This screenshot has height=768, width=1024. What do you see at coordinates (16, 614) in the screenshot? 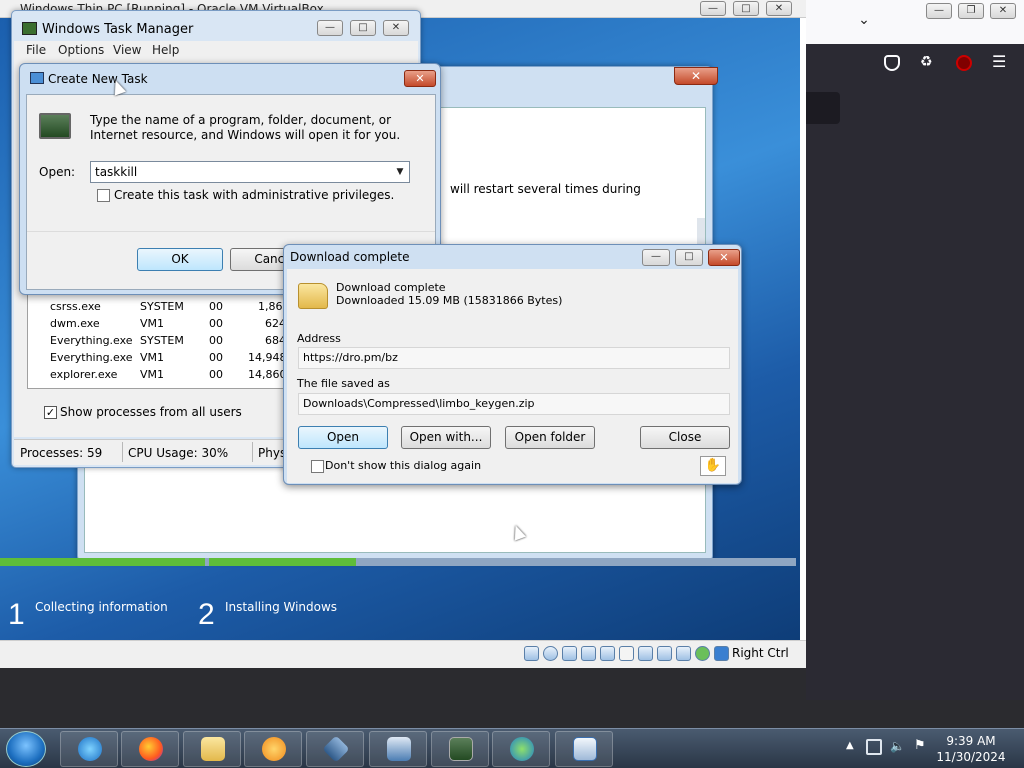
I see `step-1-number: 1` at bounding box center [16, 614].